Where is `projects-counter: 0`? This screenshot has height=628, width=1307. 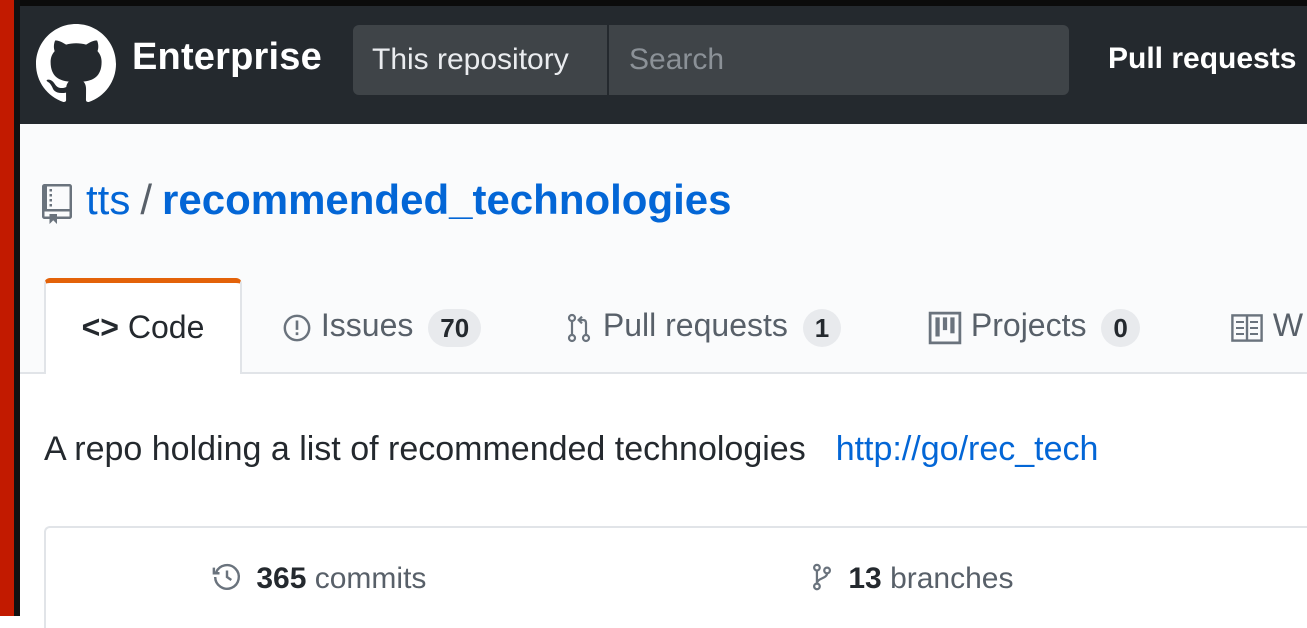
projects-counter: 0 is located at coordinates (1120, 327).